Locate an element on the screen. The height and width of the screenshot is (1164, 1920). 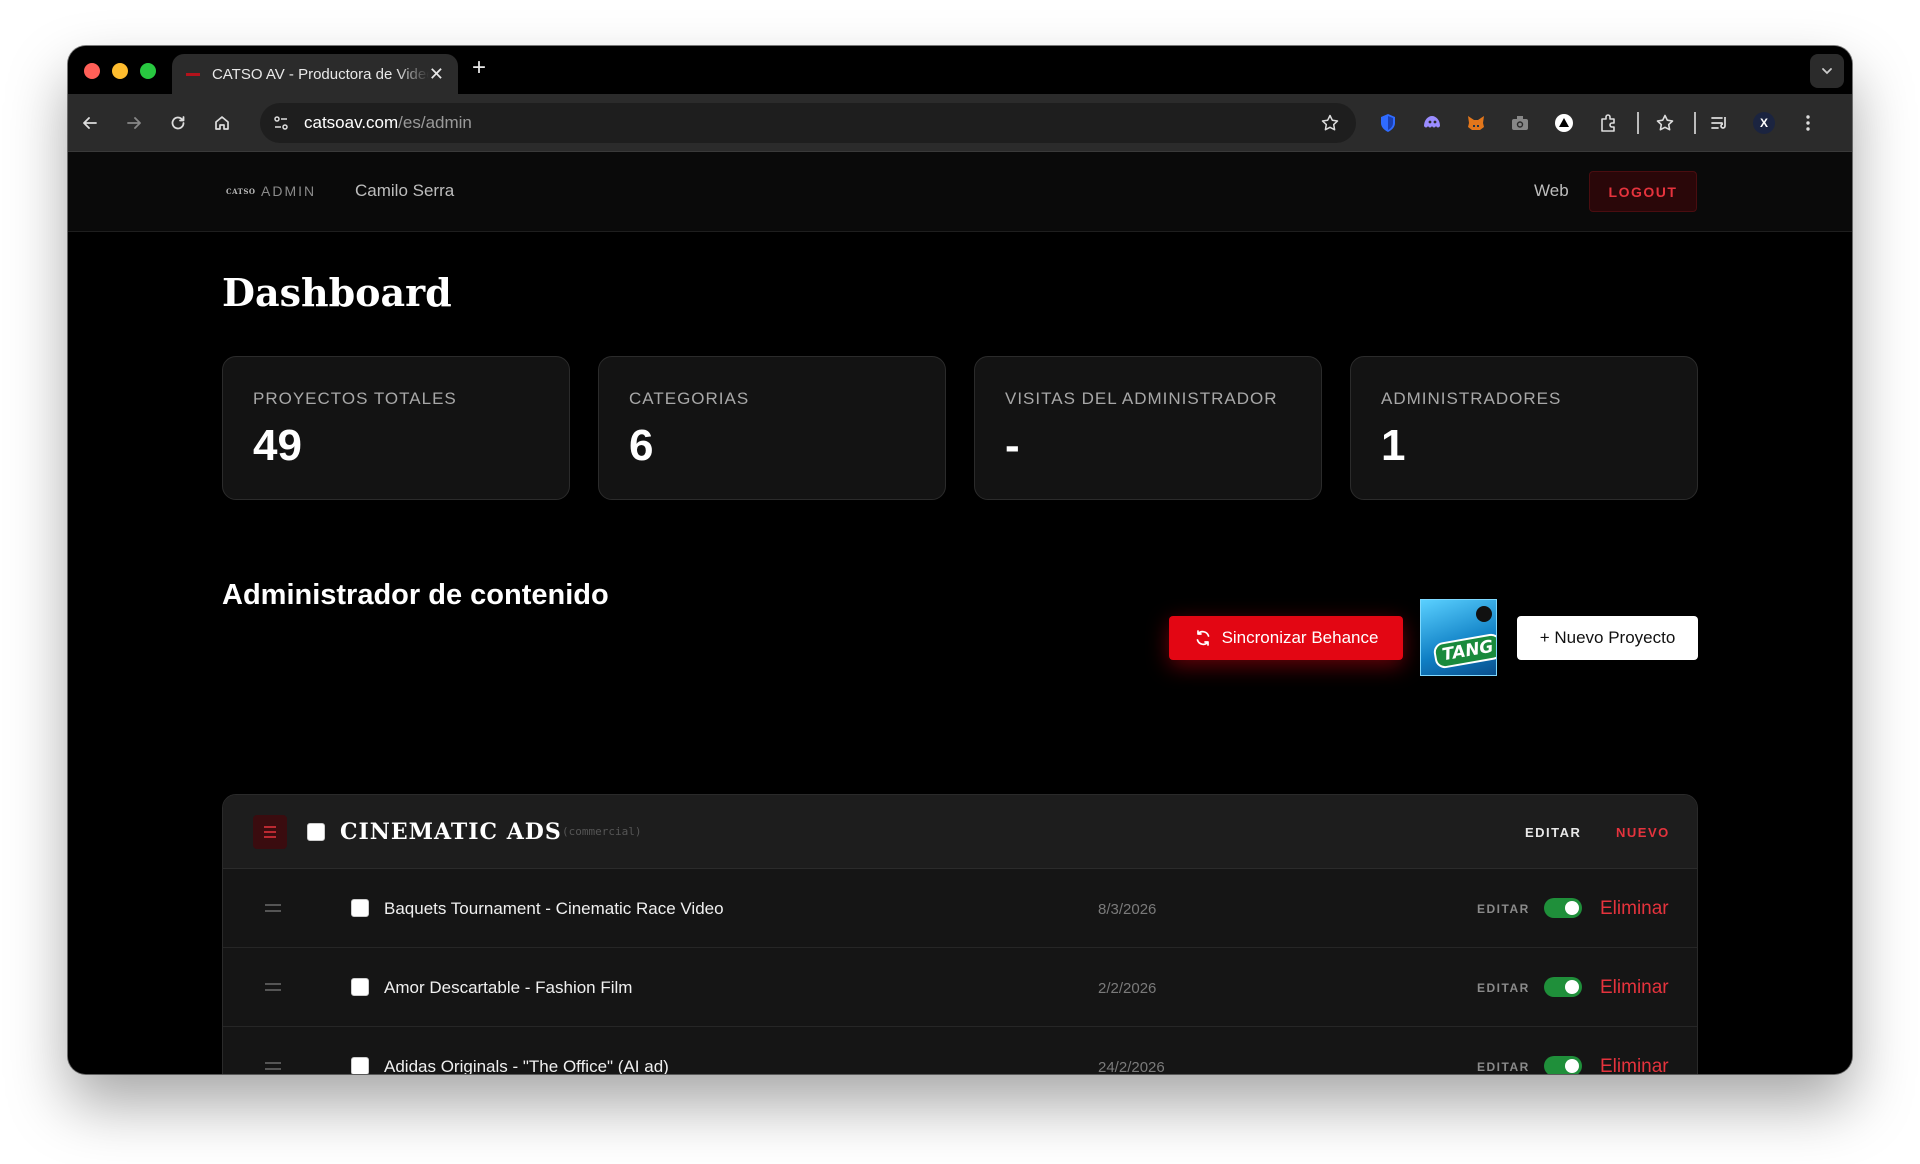
tab-search-button is located at coordinates (1827, 71).